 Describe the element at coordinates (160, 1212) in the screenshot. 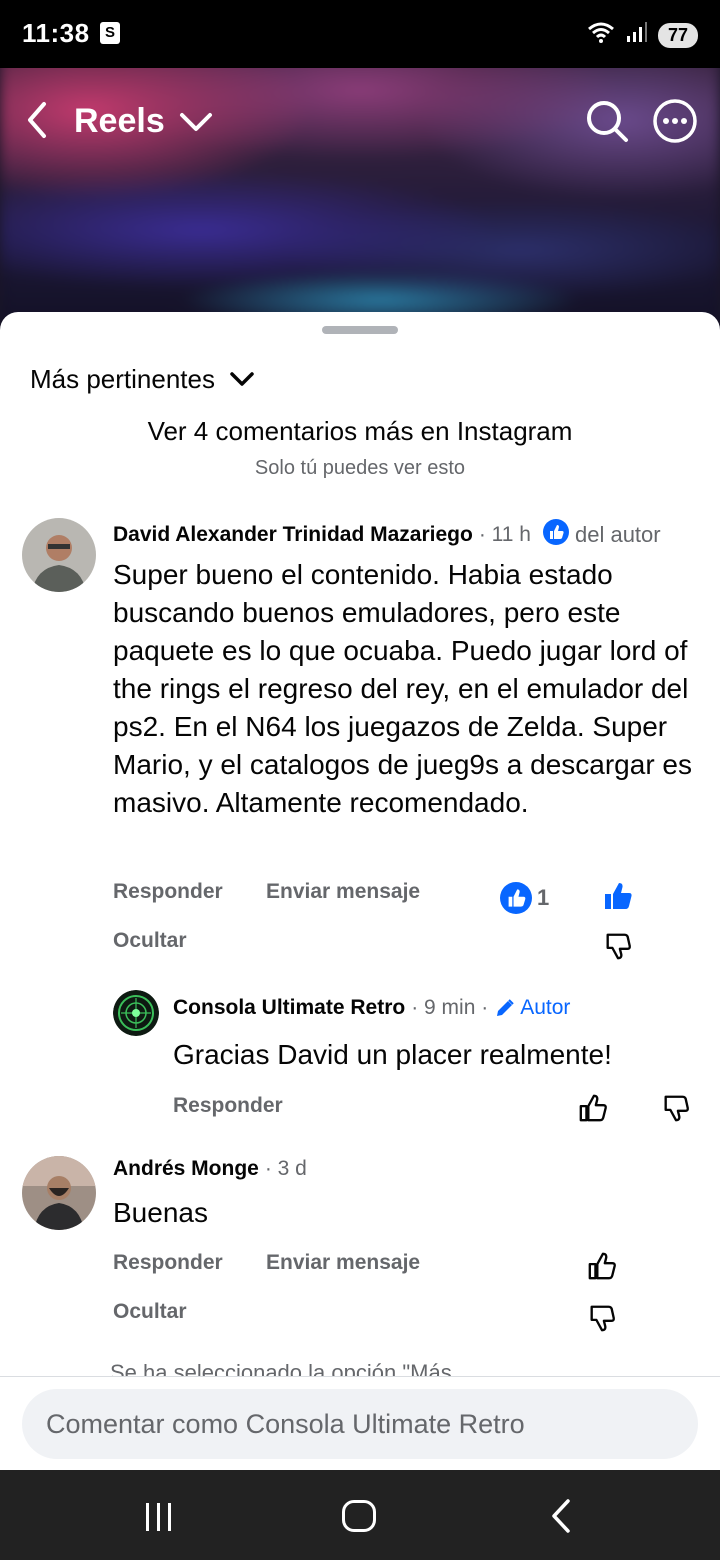

I see `comment-text: Buenas` at that location.